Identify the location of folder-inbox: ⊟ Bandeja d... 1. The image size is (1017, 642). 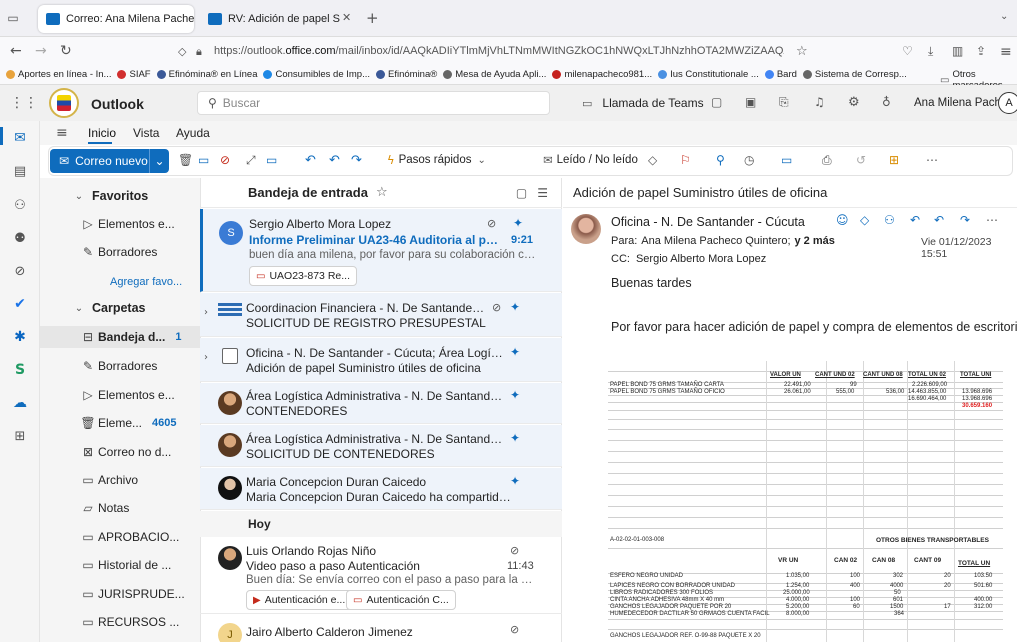
(120, 337).